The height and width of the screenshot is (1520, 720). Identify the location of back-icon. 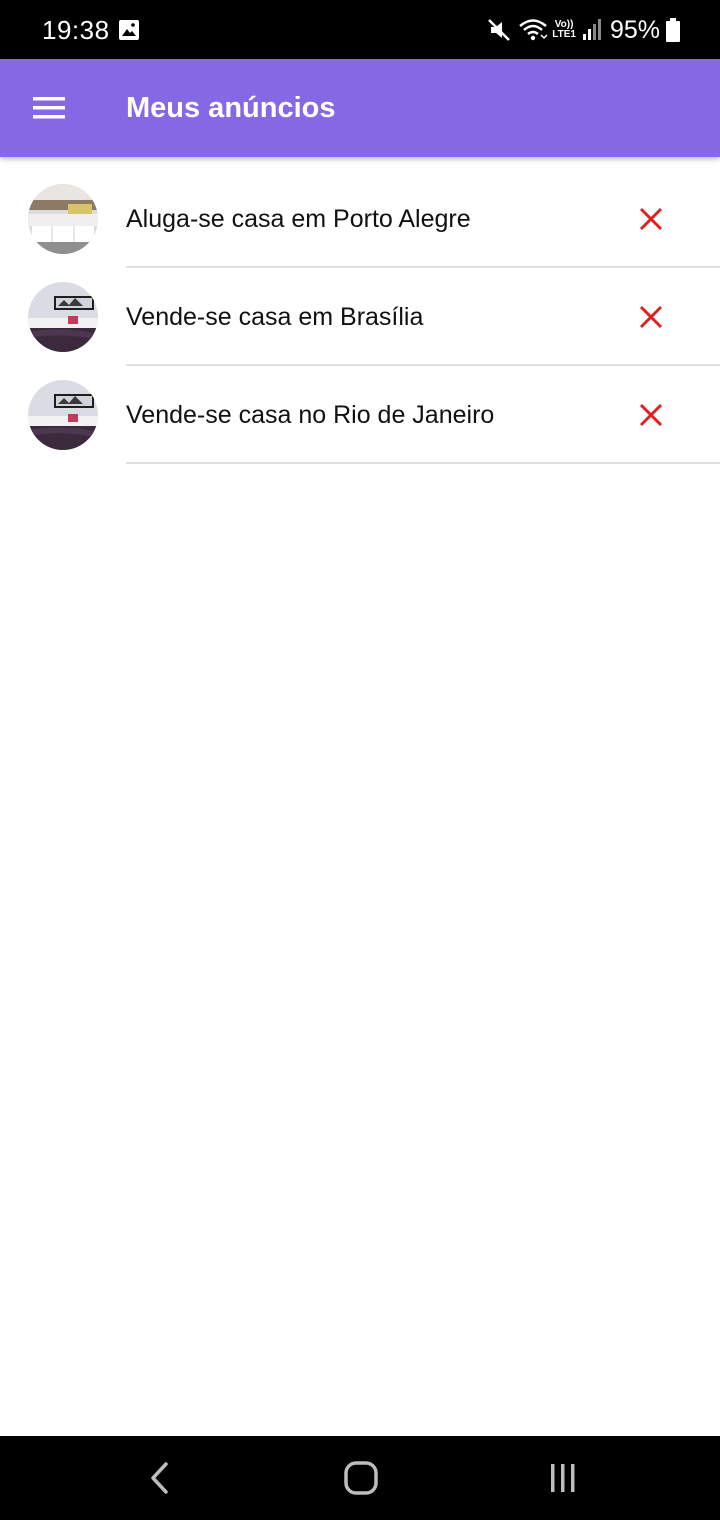
(159, 1478).